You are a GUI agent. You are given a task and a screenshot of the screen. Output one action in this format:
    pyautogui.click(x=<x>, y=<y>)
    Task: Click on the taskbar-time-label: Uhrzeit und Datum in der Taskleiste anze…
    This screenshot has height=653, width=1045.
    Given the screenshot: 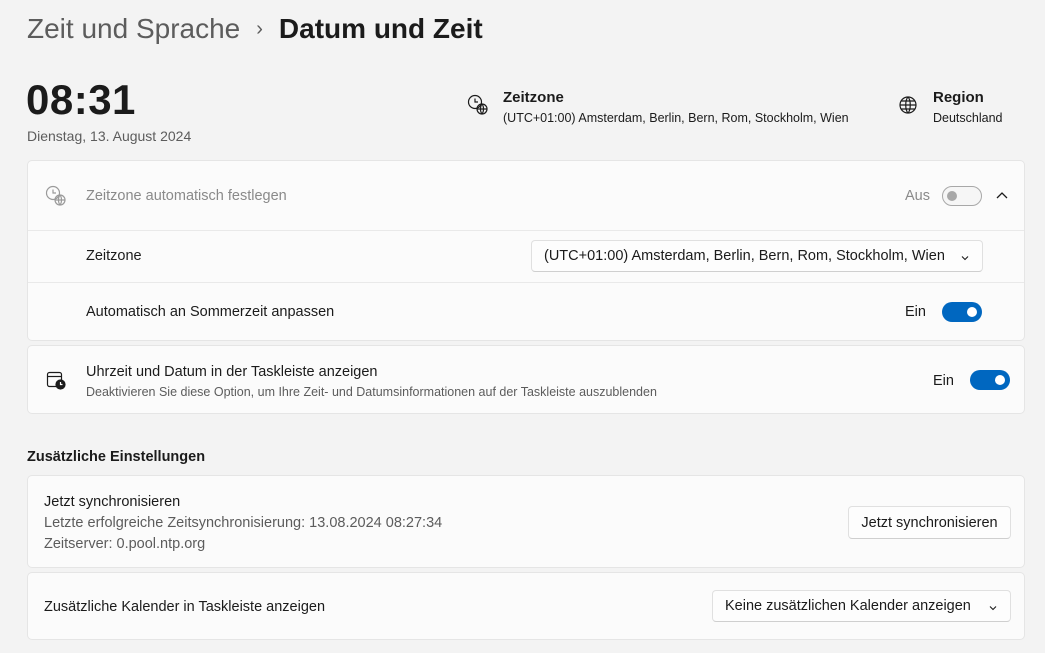 What is the action you would take?
    pyautogui.click(x=232, y=372)
    